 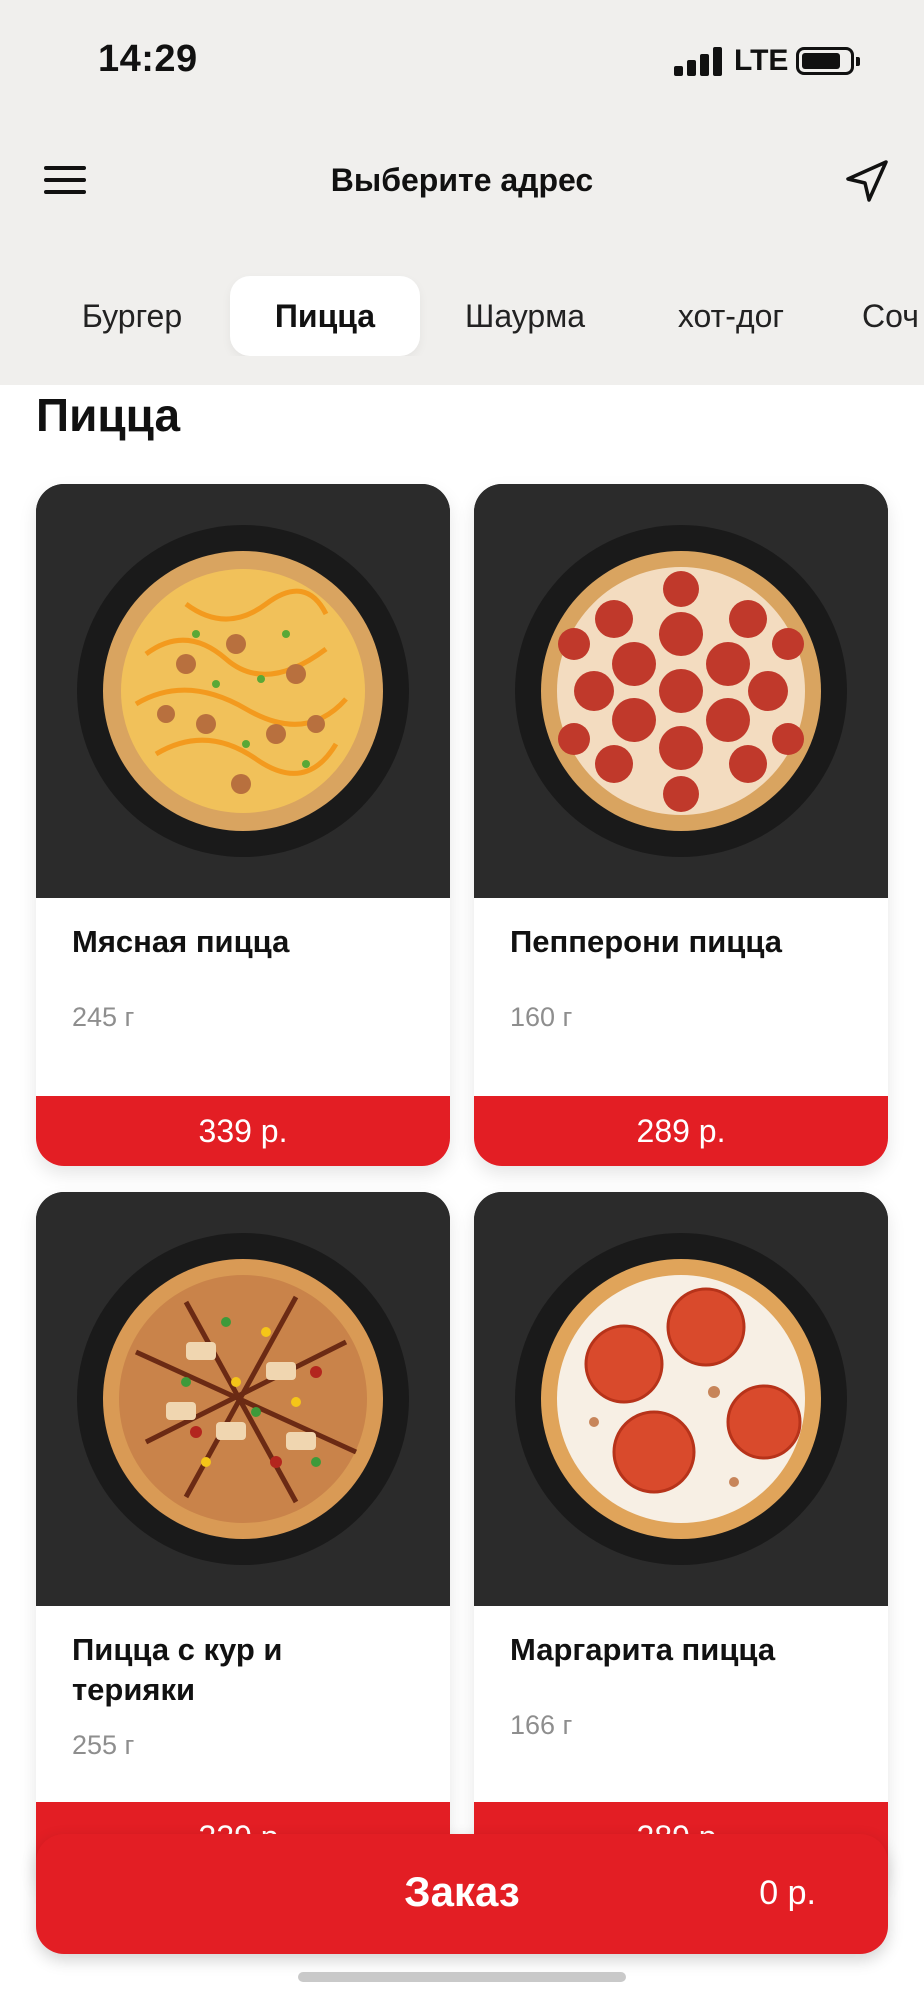 I want to click on order-button: Заказ 0 р., so click(x=462, y=1894).